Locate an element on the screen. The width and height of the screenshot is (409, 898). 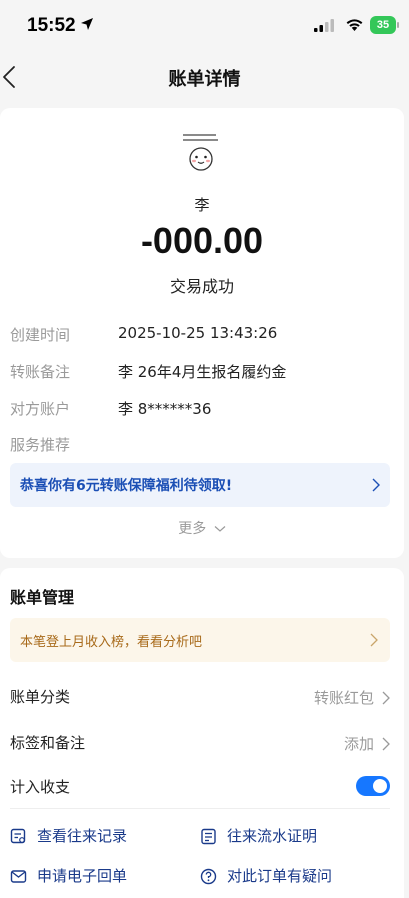
include-in-stats-row: 计入收支 is located at coordinates (200, 788).